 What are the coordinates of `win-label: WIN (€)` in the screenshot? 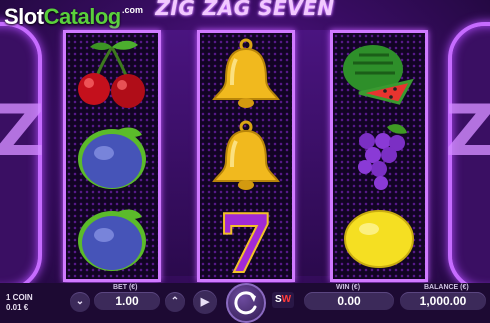 It's located at (348, 287).